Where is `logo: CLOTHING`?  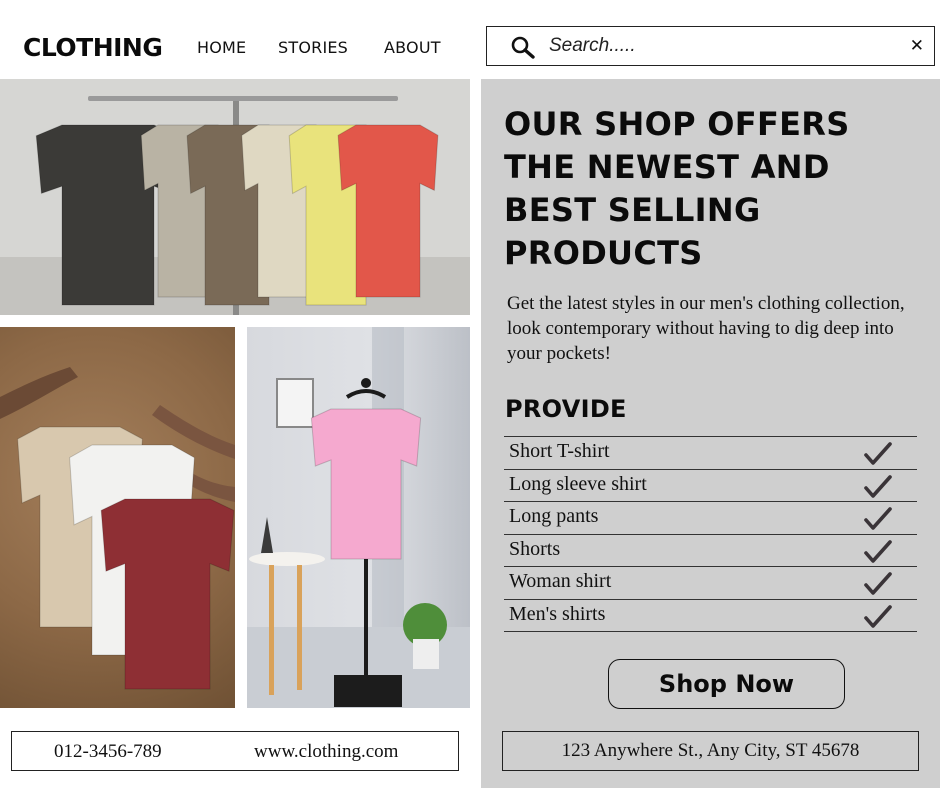
logo: CLOTHING is located at coordinates (93, 47).